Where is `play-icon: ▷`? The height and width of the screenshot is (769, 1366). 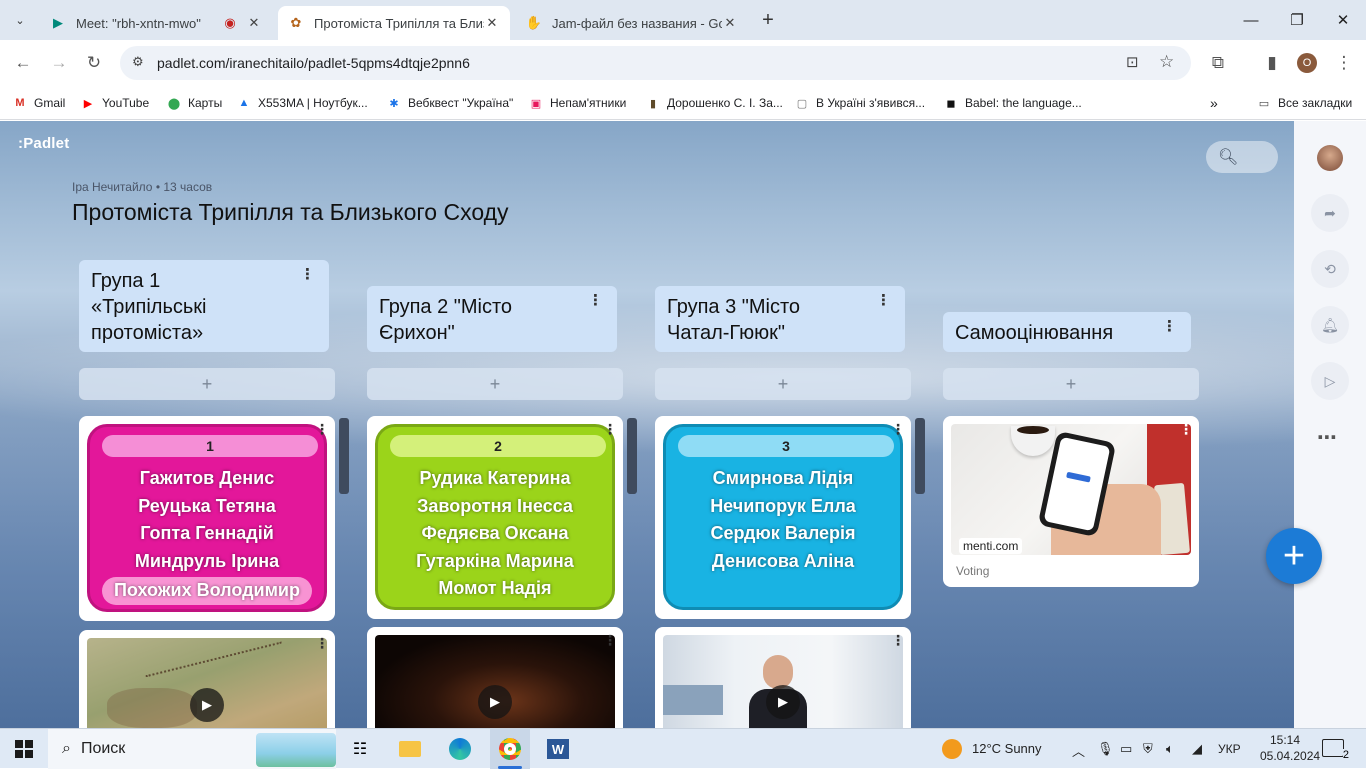
play-icon: ▷ is located at coordinates (1330, 380).